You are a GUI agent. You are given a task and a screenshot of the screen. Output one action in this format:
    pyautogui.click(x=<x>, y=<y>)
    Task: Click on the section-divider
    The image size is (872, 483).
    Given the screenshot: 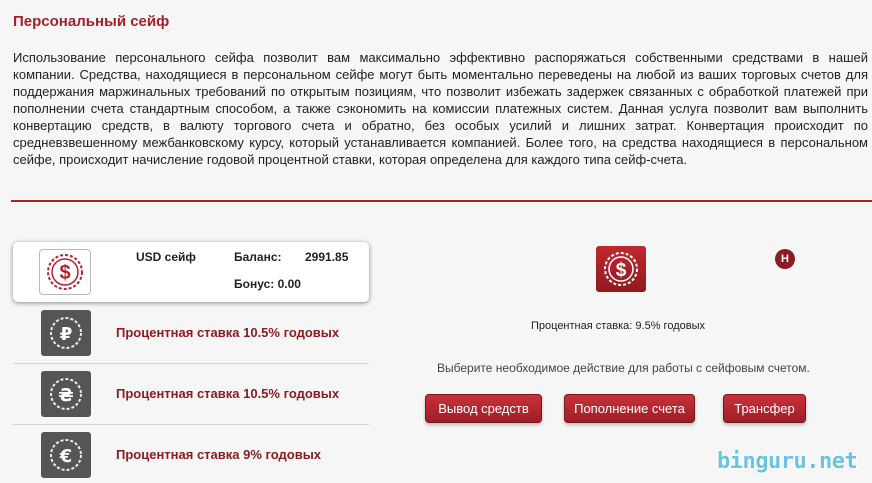 What is the action you would take?
    pyautogui.click(x=441, y=201)
    